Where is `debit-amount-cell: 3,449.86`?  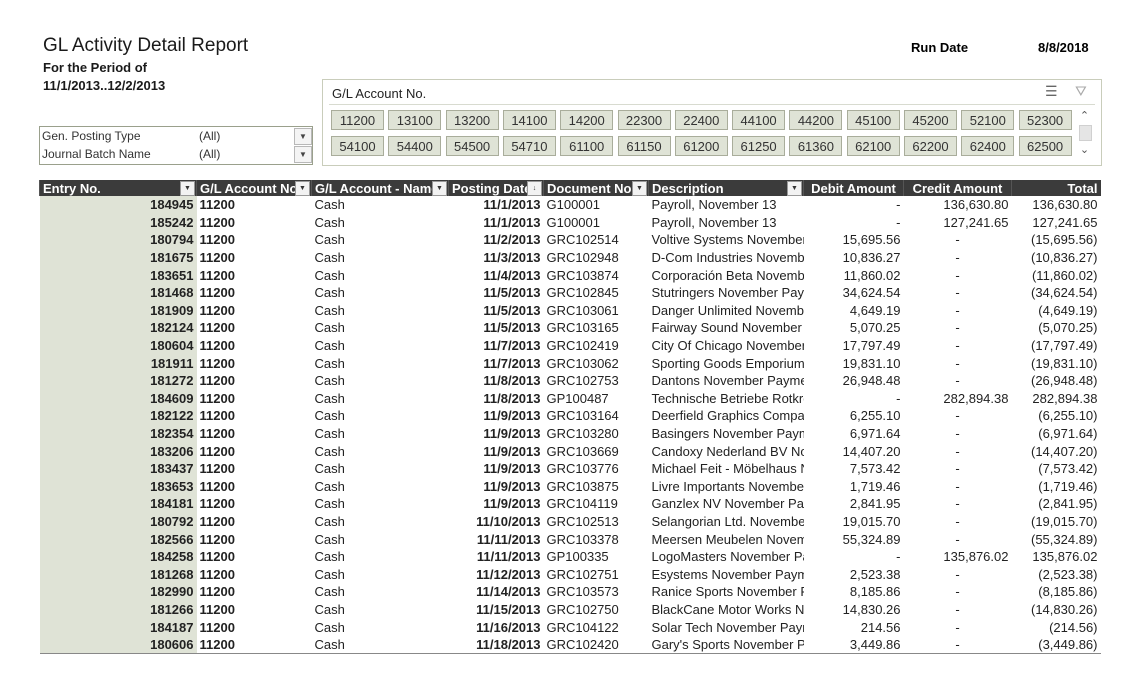
debit-amount-cell: 3,449.86 is located at coordinates (853, 645).